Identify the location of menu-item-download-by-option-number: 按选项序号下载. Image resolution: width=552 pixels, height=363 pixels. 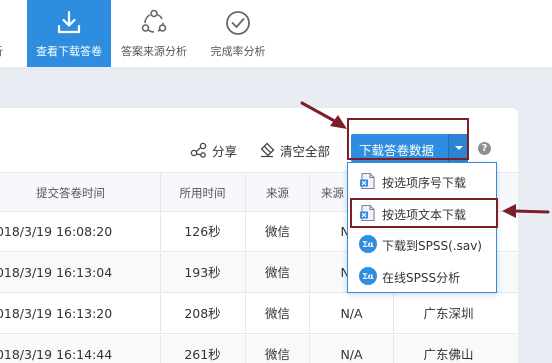
(422, 181).